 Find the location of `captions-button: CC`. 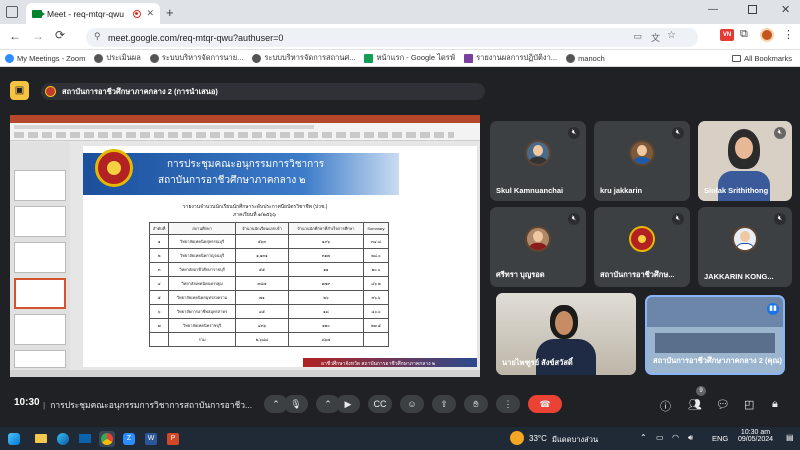

captions-button: CC is located at coordinates (380, 404).